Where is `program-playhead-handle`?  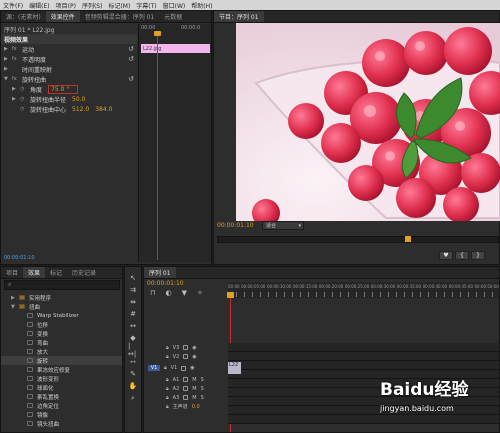 program-playhead-handle is located at coordinates (408, 239).